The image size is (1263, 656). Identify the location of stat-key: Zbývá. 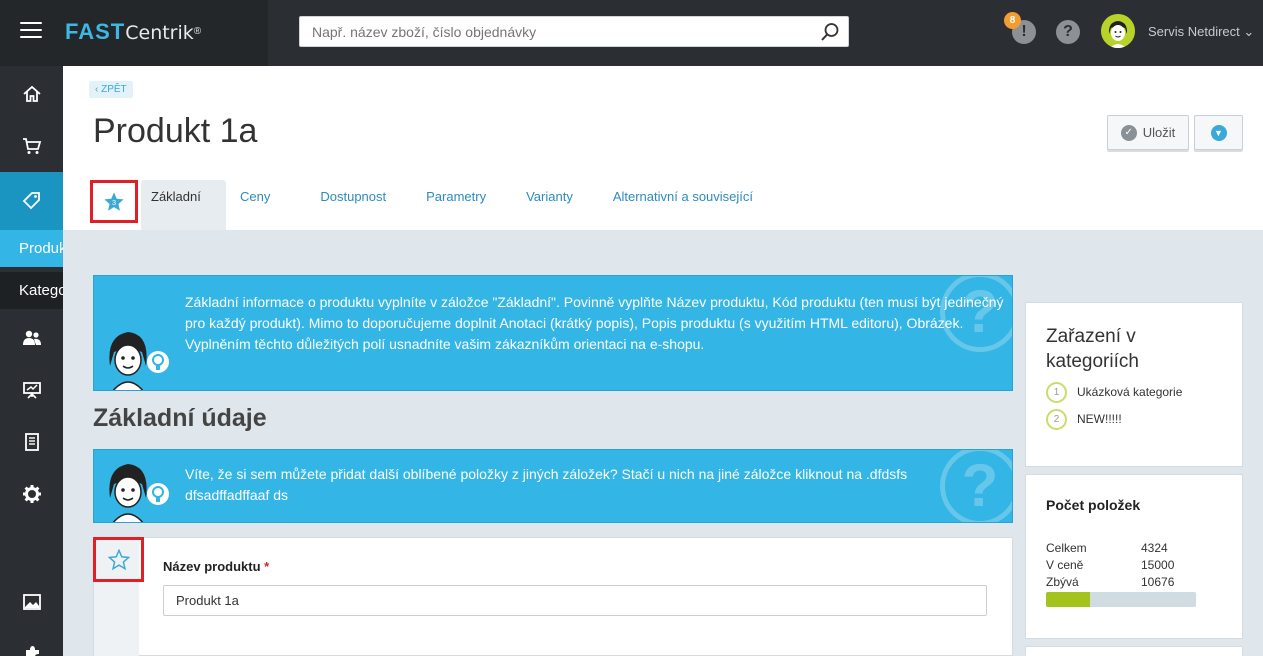
(1062, 582).